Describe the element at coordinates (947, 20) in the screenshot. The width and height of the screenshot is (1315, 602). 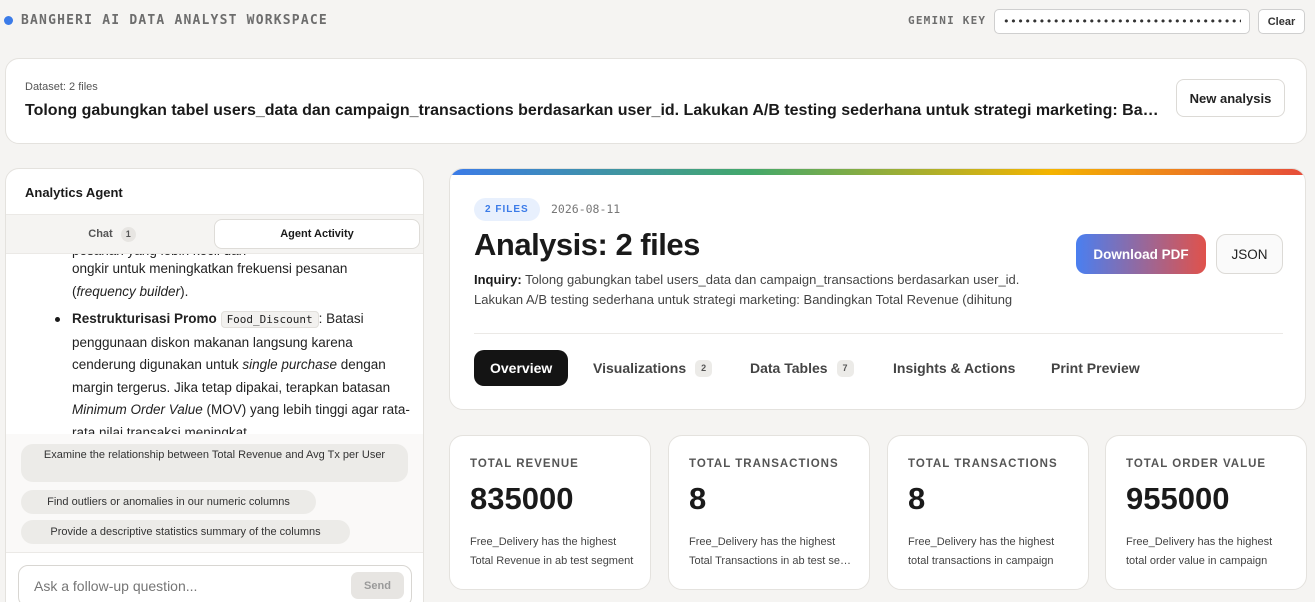
I see `gemini-key-label: GEMINI KEY` at that location.